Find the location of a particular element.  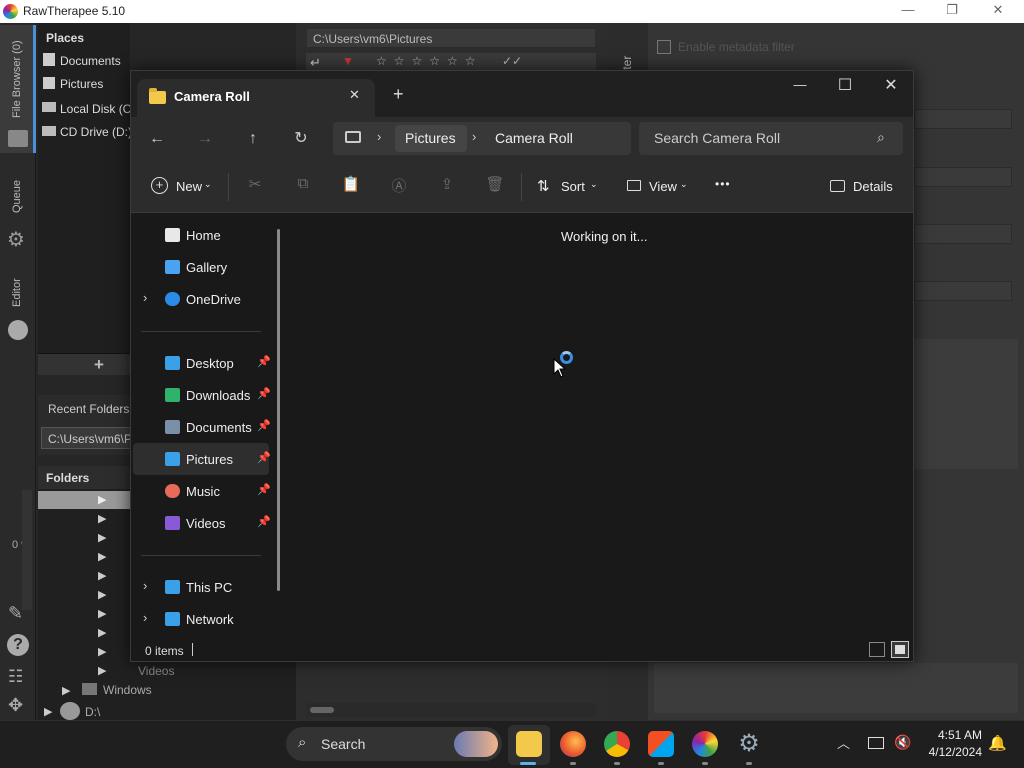

sliders-icon: ☷ is located at coordinates (15, 677).